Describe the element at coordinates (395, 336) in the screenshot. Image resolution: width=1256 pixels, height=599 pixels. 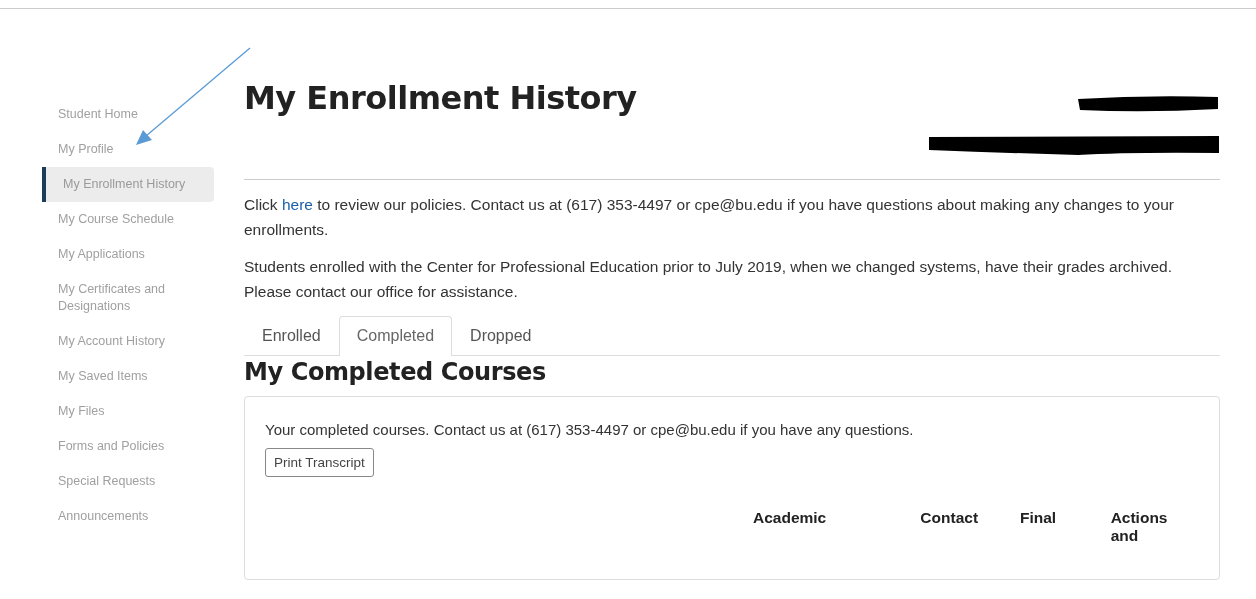
I see `tab: Completed` at that location.